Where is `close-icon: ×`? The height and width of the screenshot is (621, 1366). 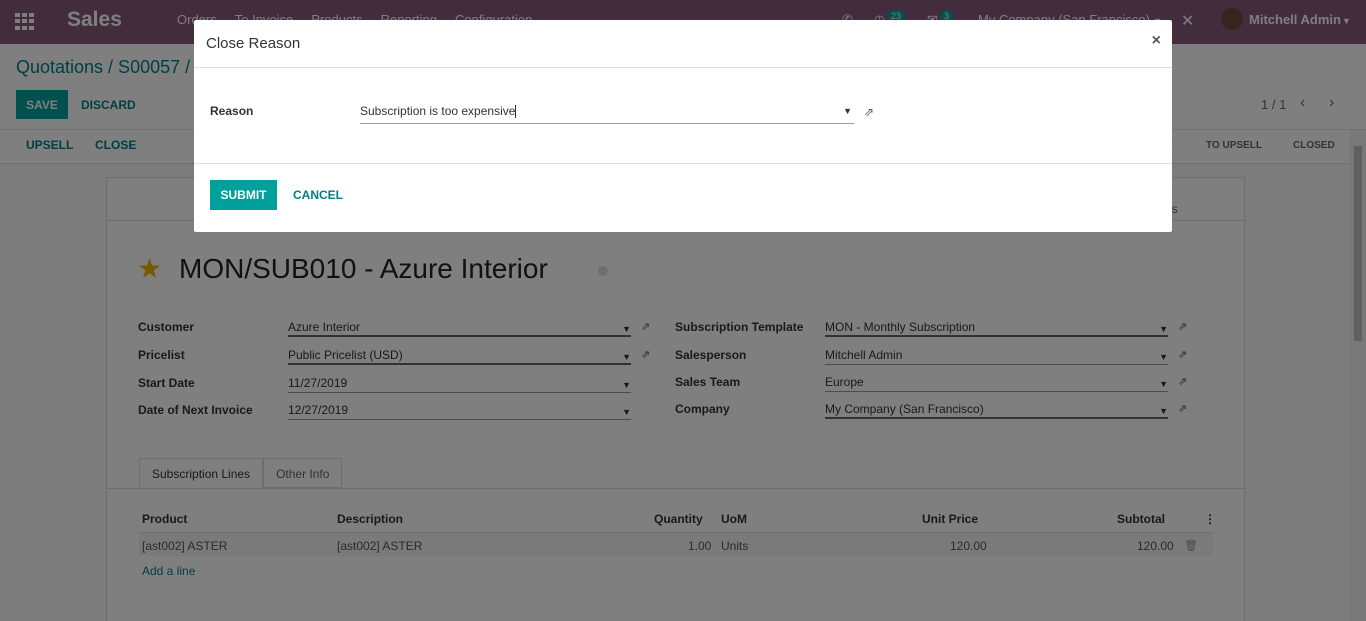
close-icon: × is located at coordinates (1156, 41).